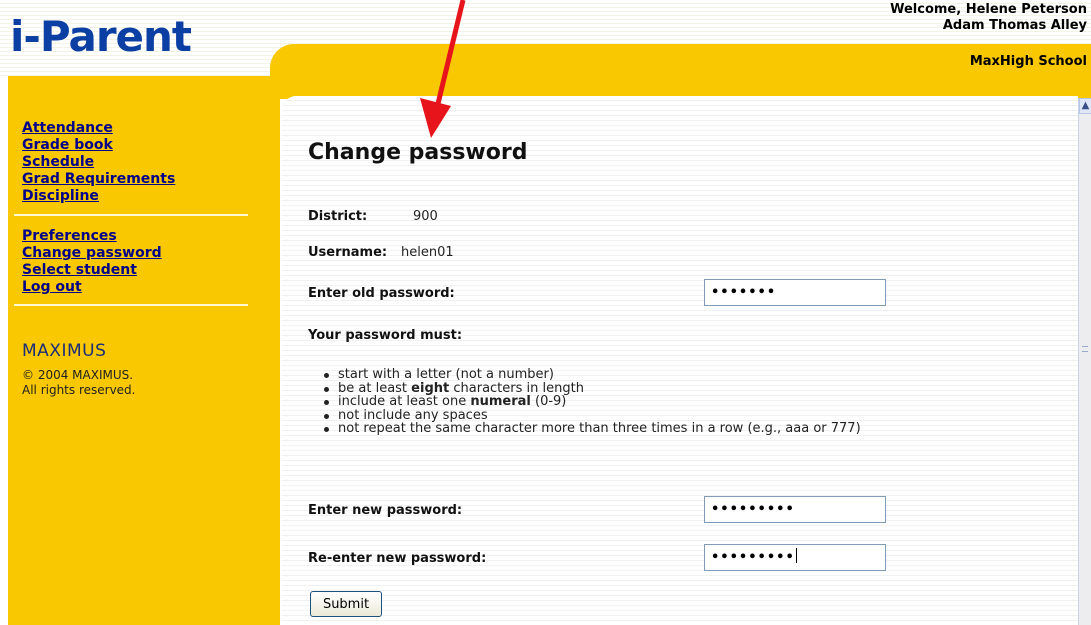 The image size is (1091, 625). What do you see at coordinates (346, 604) in the screenshot?
I see `submit-button: Submit` at bounding box center [346, 604].